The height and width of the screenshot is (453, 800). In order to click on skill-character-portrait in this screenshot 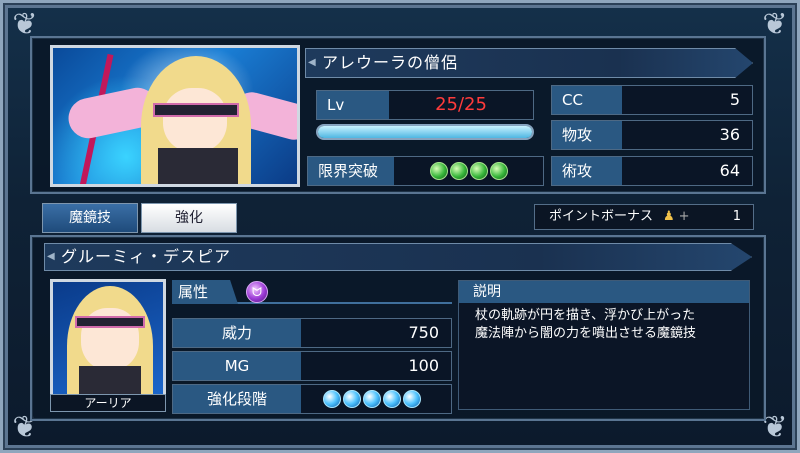, I will do `click(108, 345)`.